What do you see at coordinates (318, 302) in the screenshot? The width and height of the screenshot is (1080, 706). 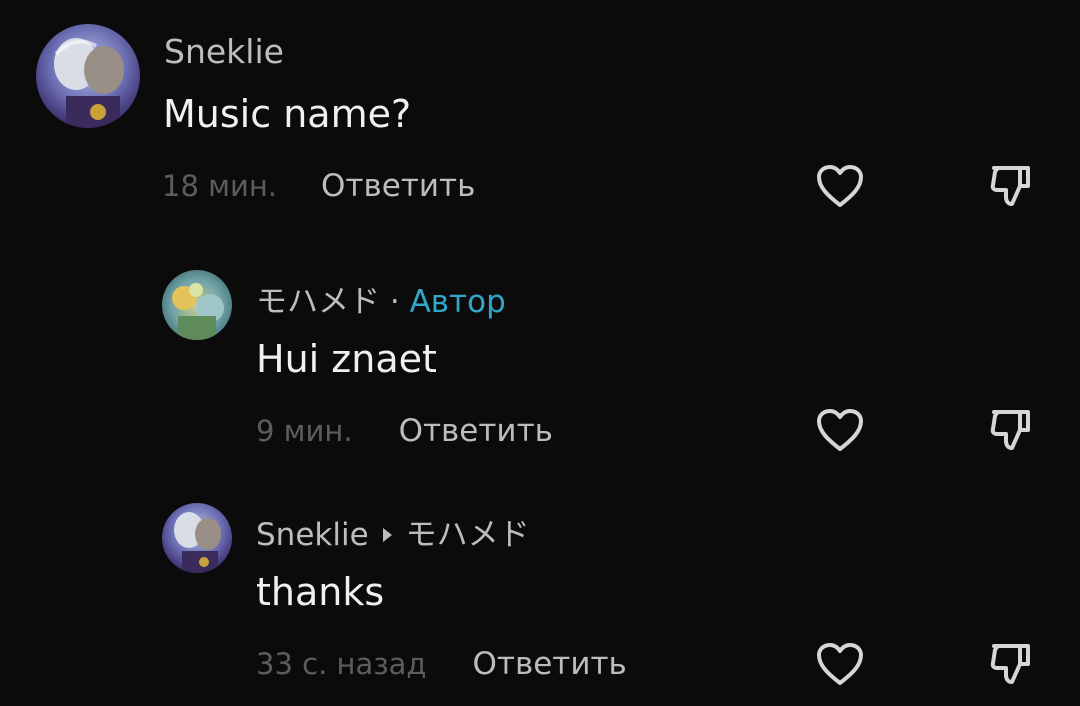 I see `comment-username: モハメド` at bounding box center [318, 302].